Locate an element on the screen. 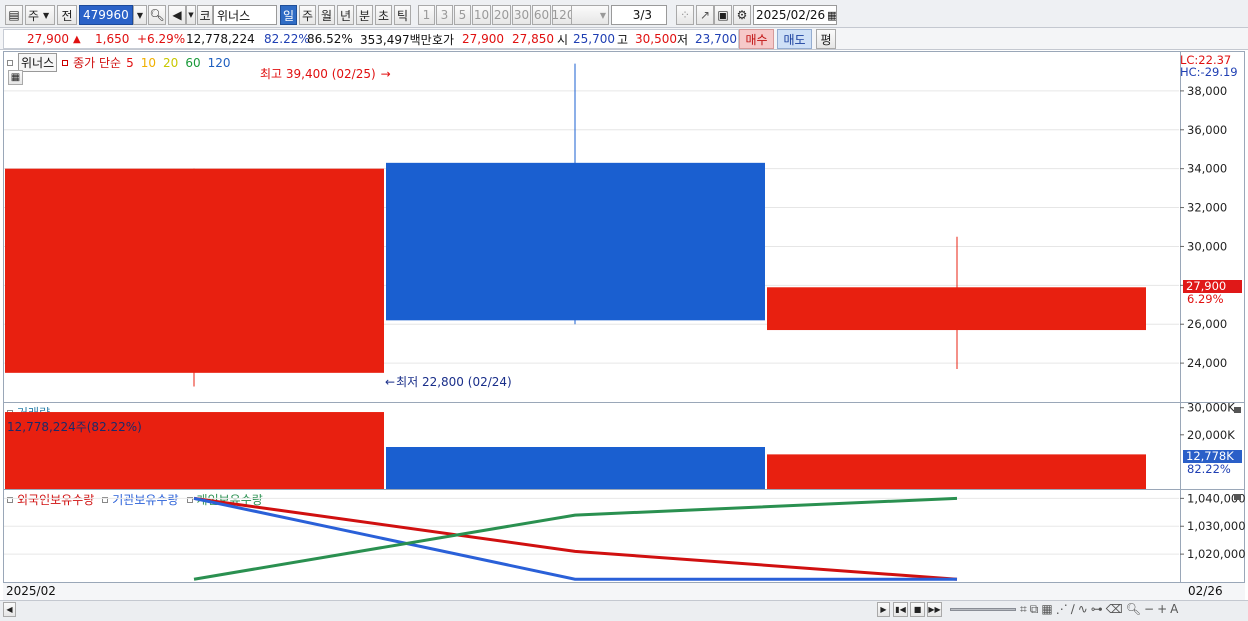 This screenshot has height=621, width=1248. stock-name-field: 위너스 is located at coordinates (245, 15).